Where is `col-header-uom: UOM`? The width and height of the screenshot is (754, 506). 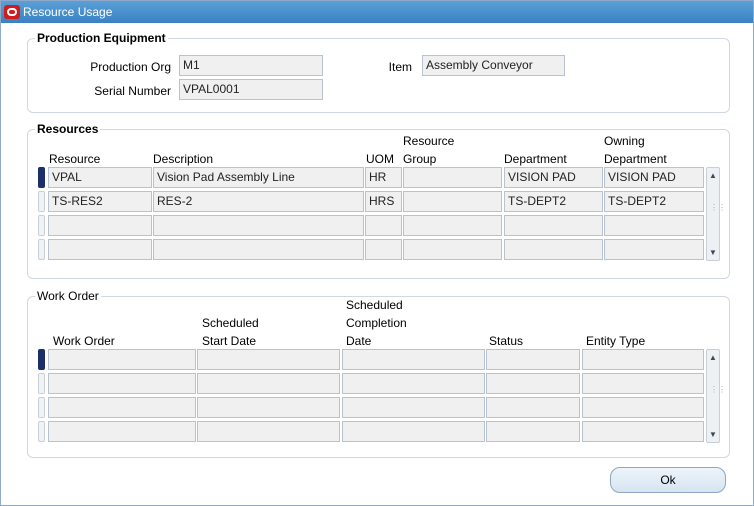 col-header-uom: UOM is located at coordinates (380, 159).